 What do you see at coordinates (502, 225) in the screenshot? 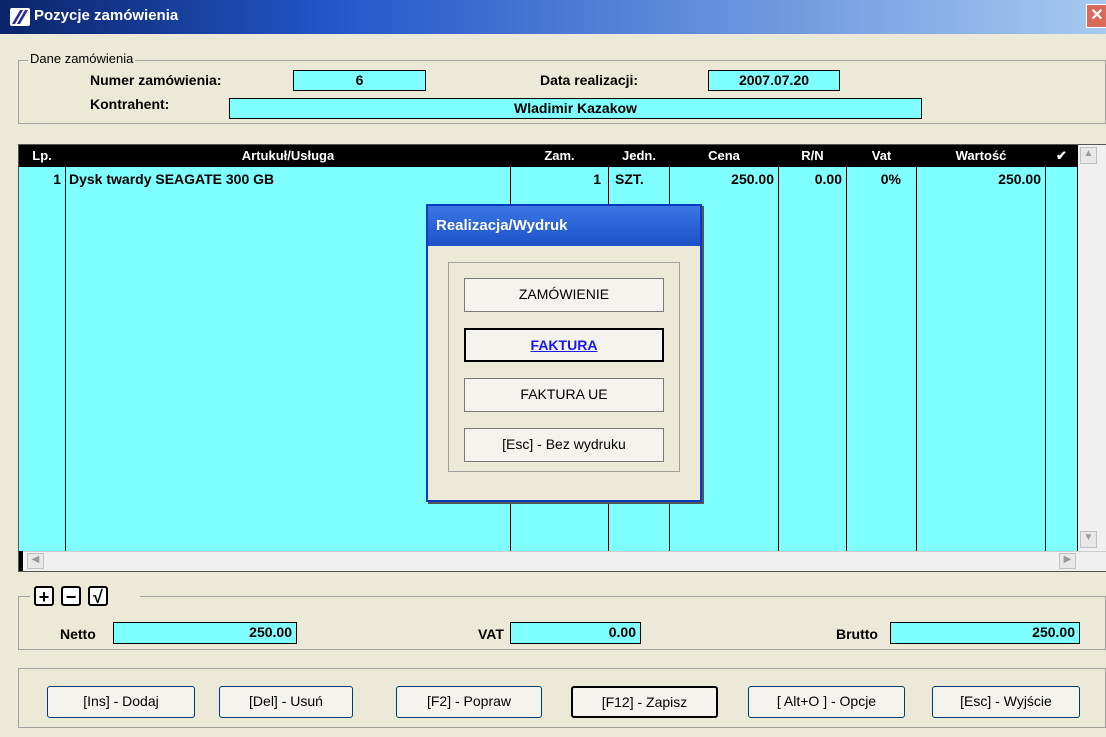
I see `dialog-title: Realizacja/Wydruk` at bounding box center [502, 225].